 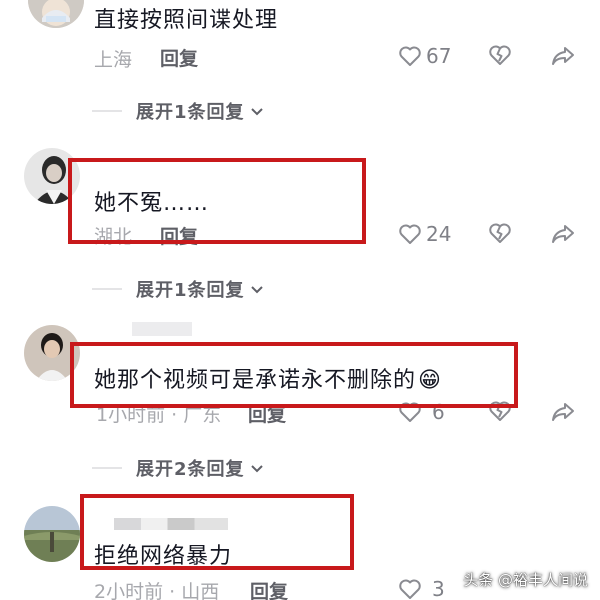 I want to click on comment-location: 上海, so click(x=113, y=60).